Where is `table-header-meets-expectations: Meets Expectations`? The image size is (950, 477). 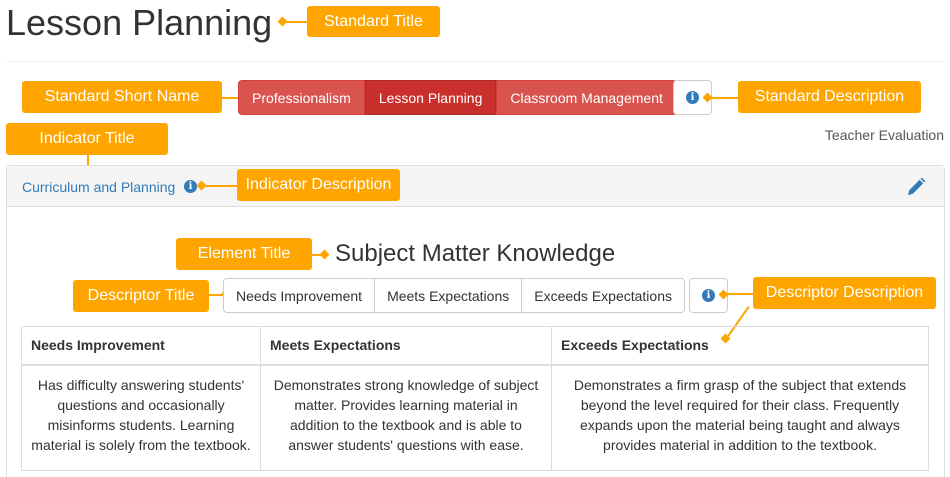
table-header-meets-expectations: Meets Expectations is located at coordinates (406, 346).